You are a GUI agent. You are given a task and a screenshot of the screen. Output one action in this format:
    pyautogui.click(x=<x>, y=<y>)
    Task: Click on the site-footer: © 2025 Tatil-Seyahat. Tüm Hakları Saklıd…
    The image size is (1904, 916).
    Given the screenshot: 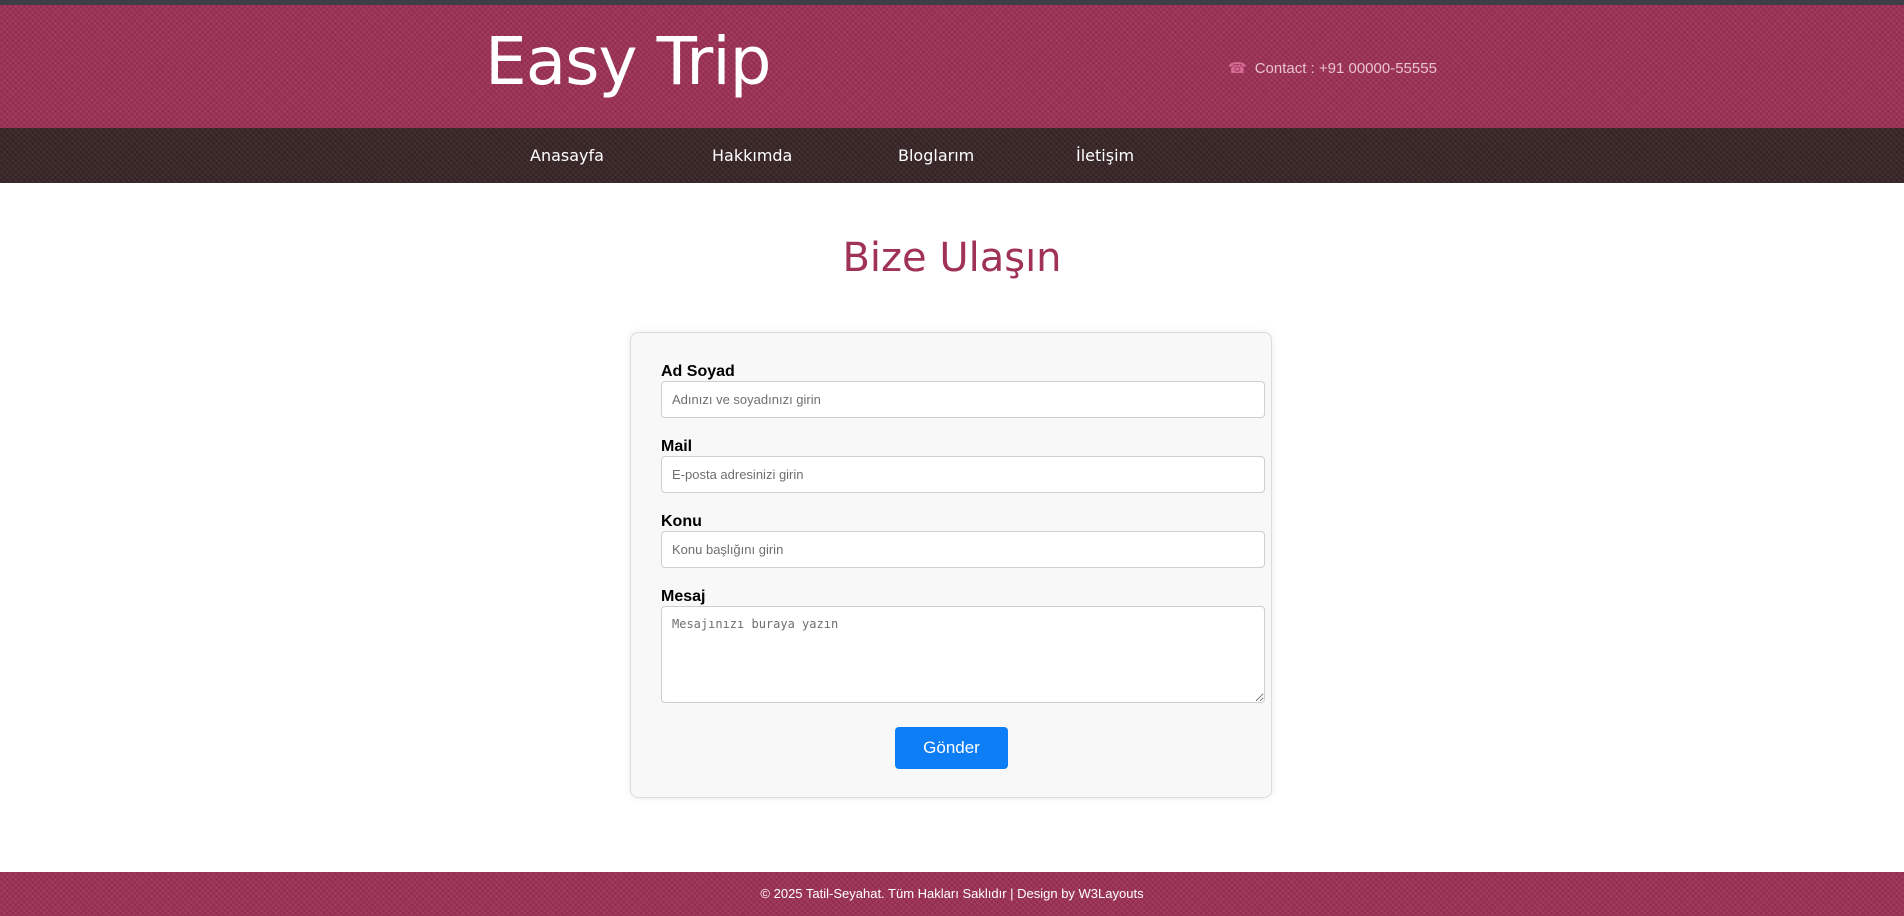 What is the action you would take?
    pyautogui.click(x=952, y=894)
    